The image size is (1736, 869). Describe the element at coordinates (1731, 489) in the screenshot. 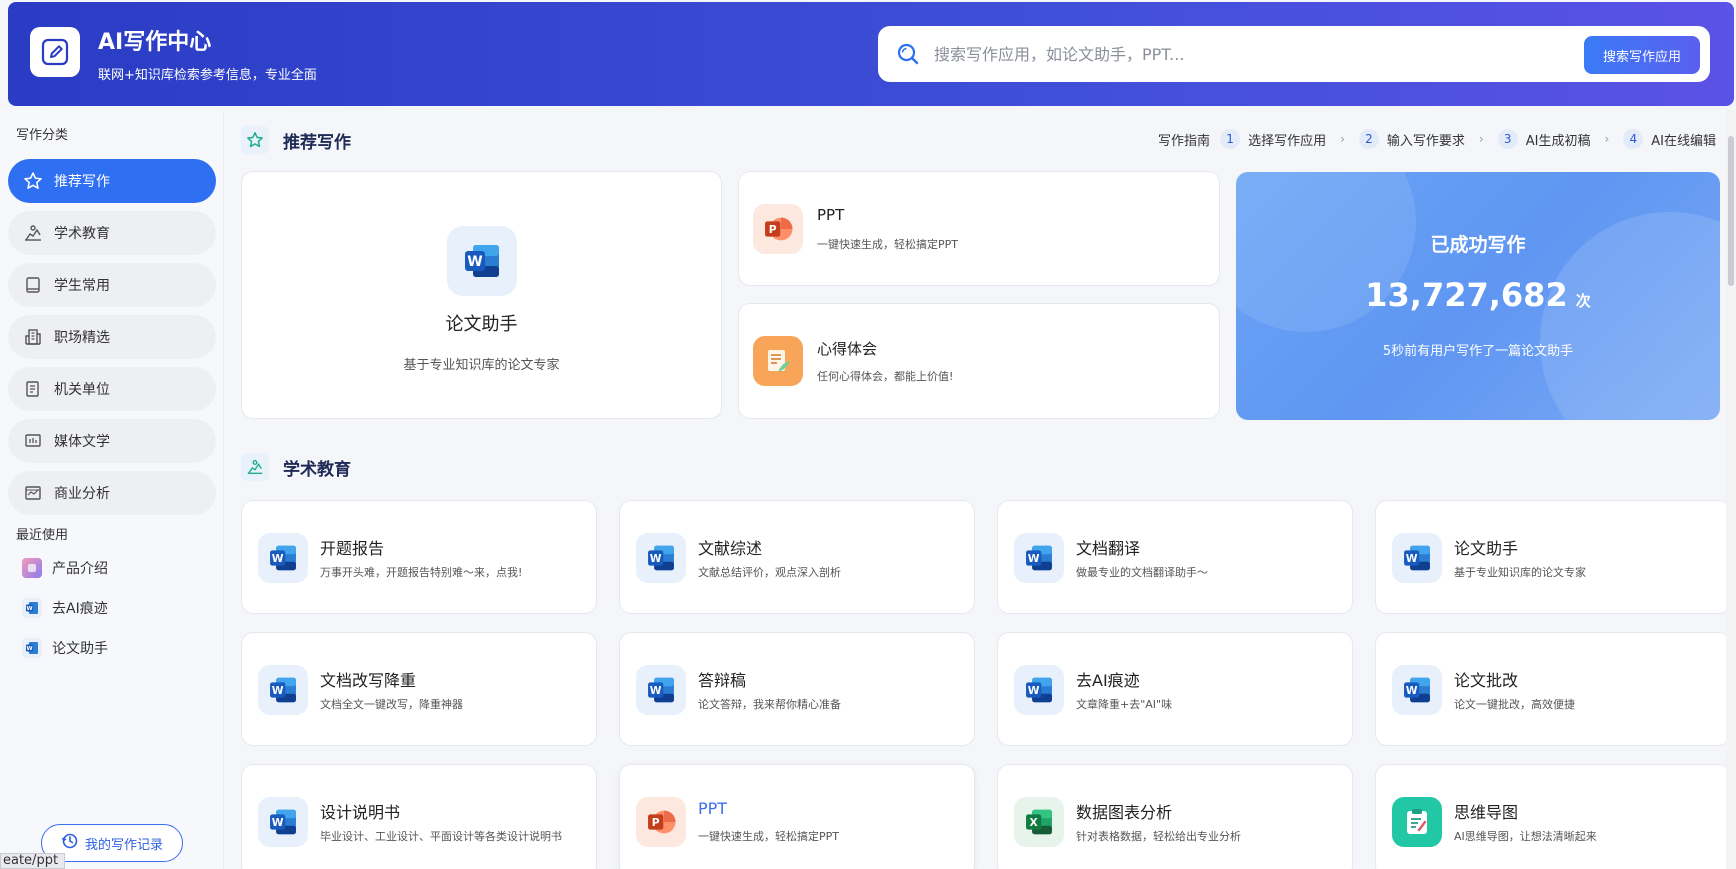

I see `scrollbar` at that location.